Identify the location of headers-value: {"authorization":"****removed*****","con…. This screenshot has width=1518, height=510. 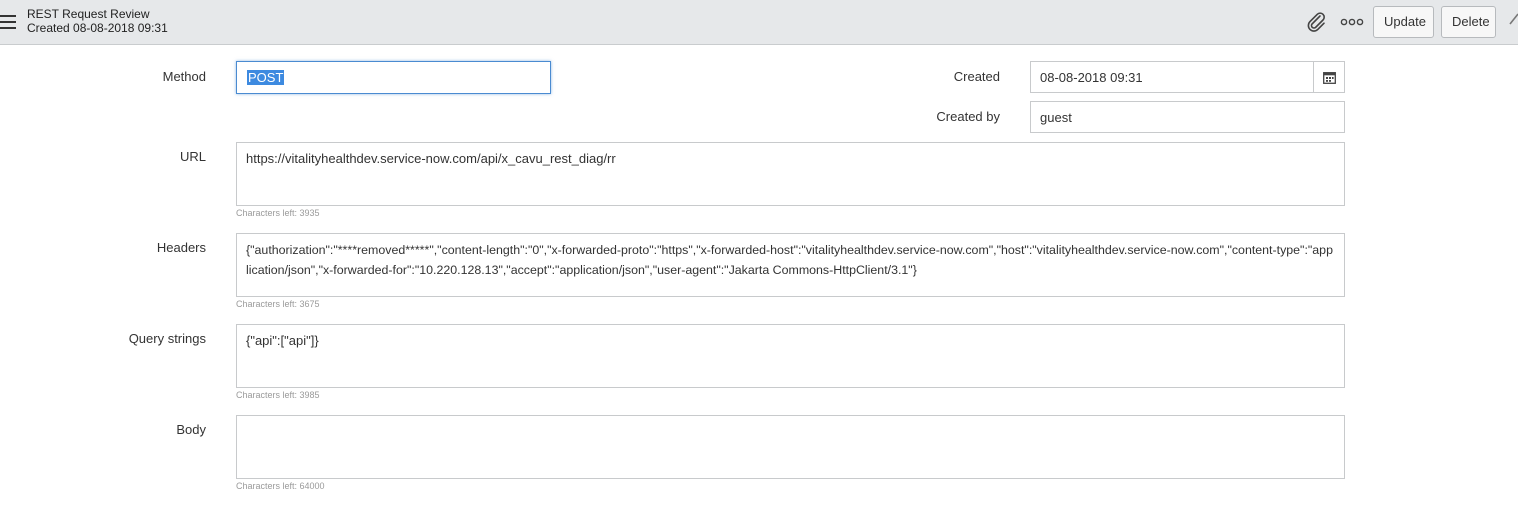
(789, 260).